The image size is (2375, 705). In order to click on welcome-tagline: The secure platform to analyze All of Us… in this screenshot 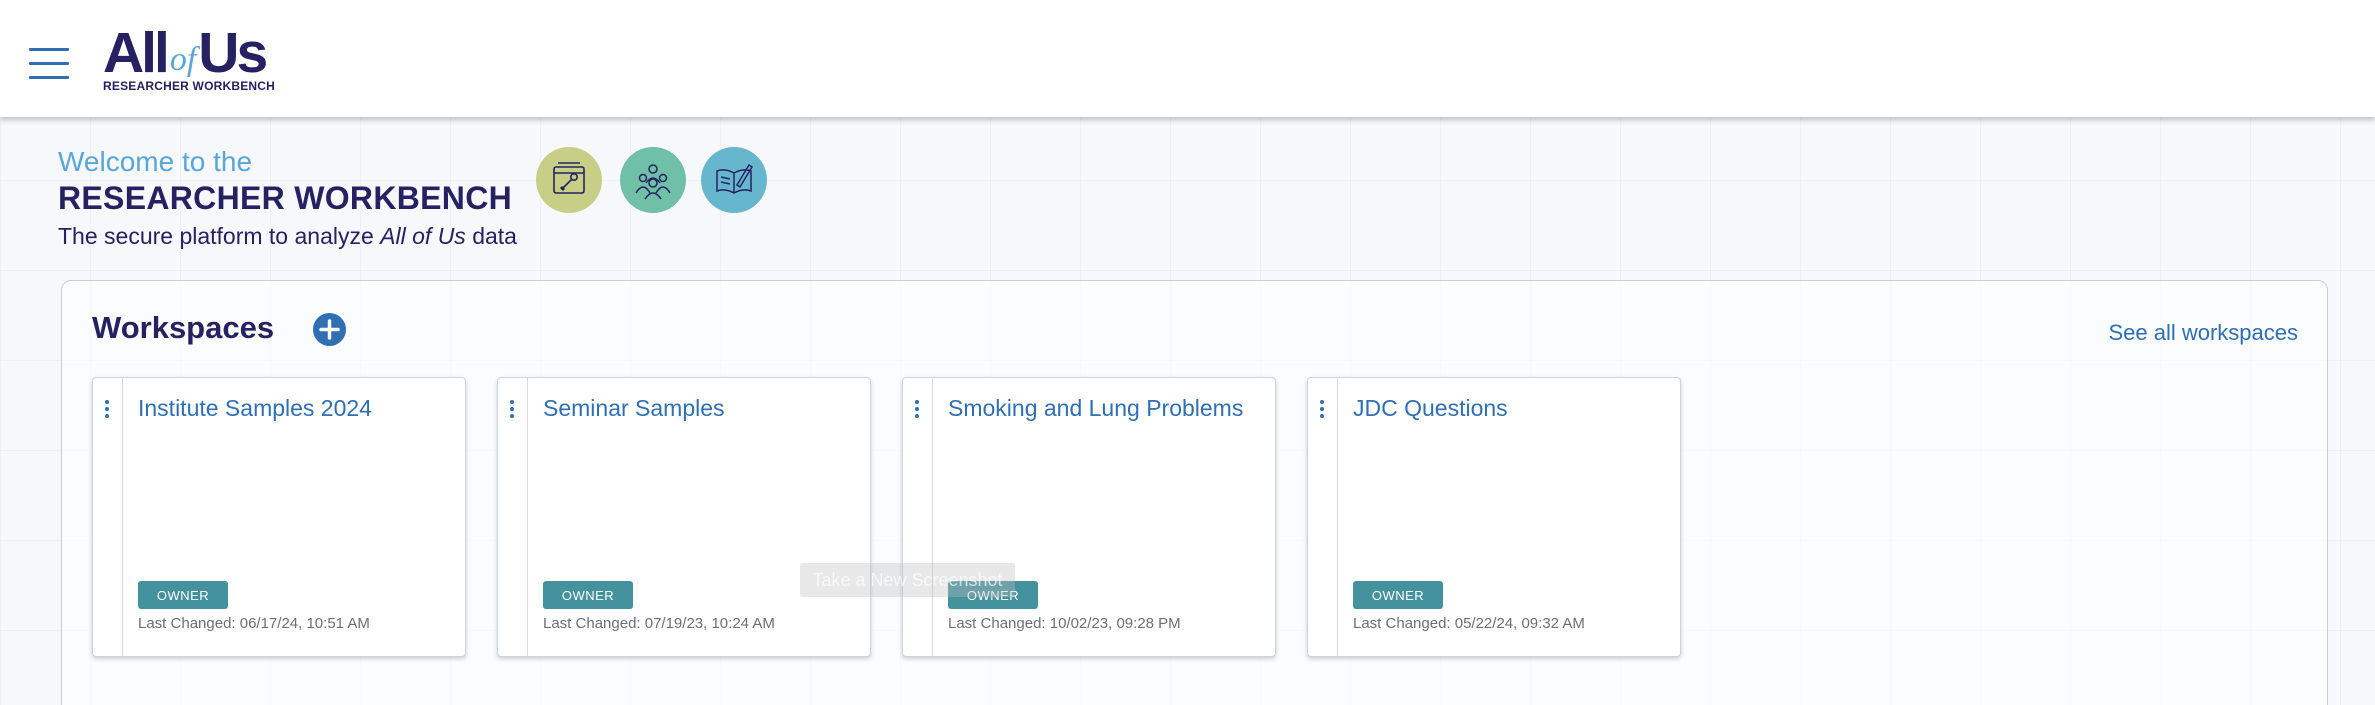, I will do `click(287, 236)`.